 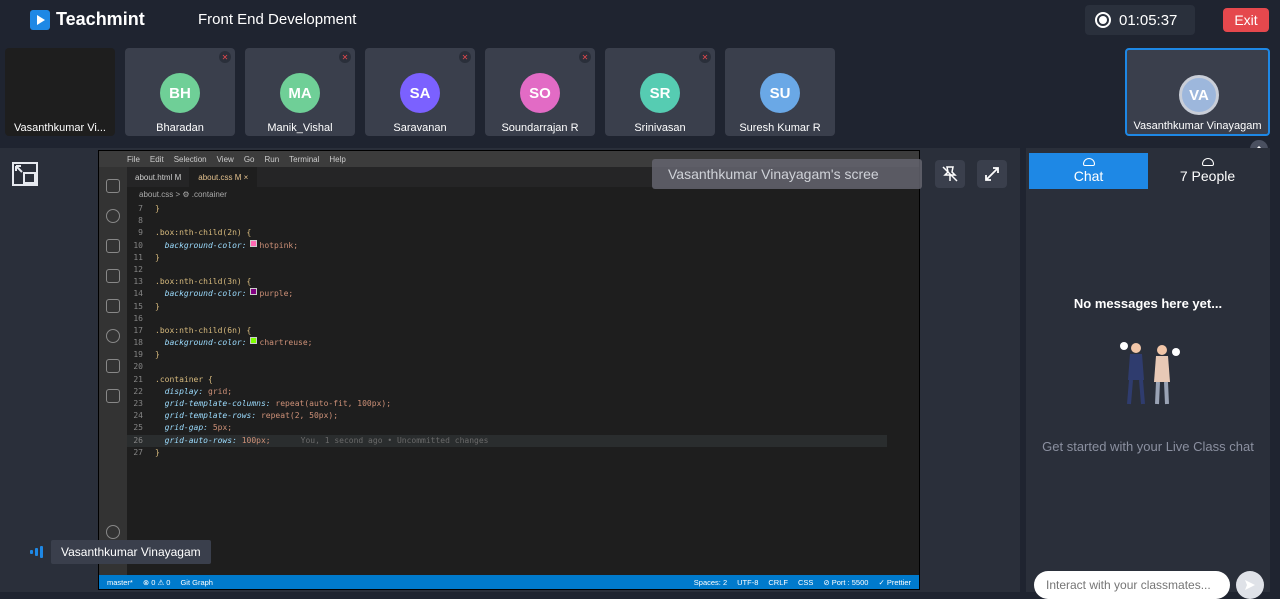 I want to click on code-line: 27}, so click(x=507, y=453).